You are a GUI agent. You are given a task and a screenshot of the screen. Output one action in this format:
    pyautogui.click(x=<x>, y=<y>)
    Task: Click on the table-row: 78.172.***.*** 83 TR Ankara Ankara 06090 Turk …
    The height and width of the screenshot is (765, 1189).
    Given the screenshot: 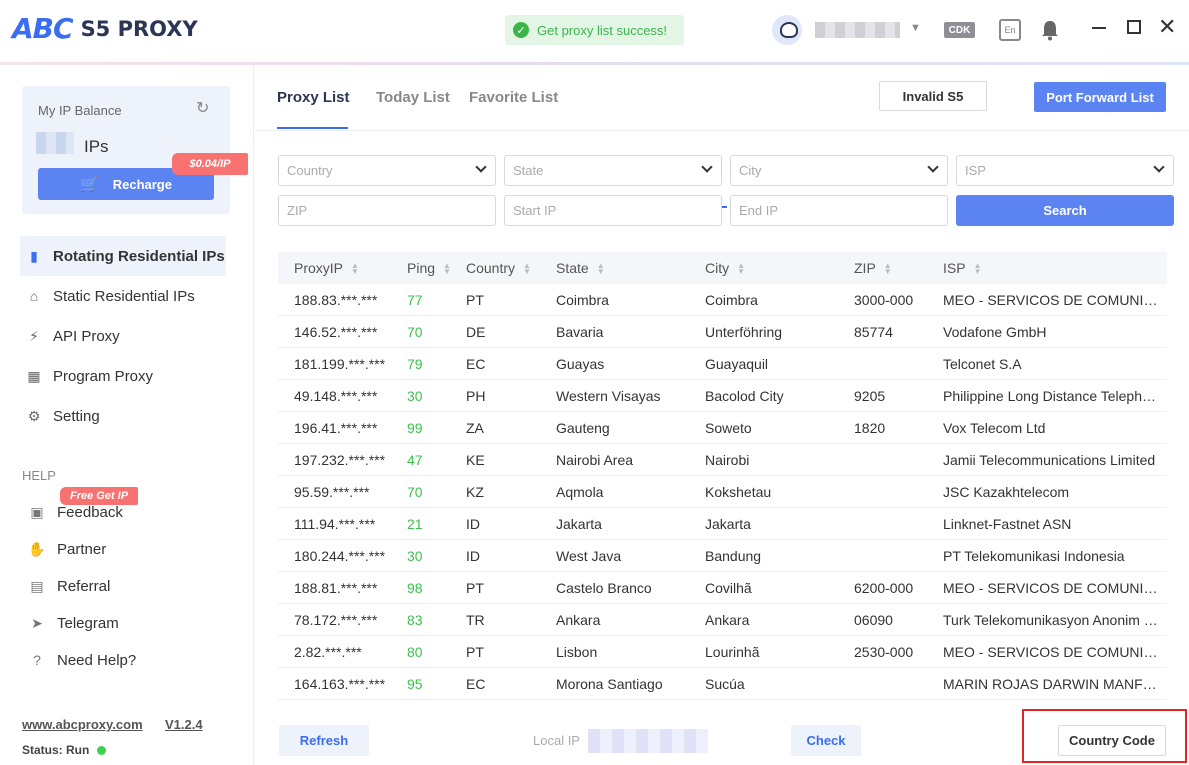 What is the action you would take?
    pyautogui.click(x=722, y=620)
    